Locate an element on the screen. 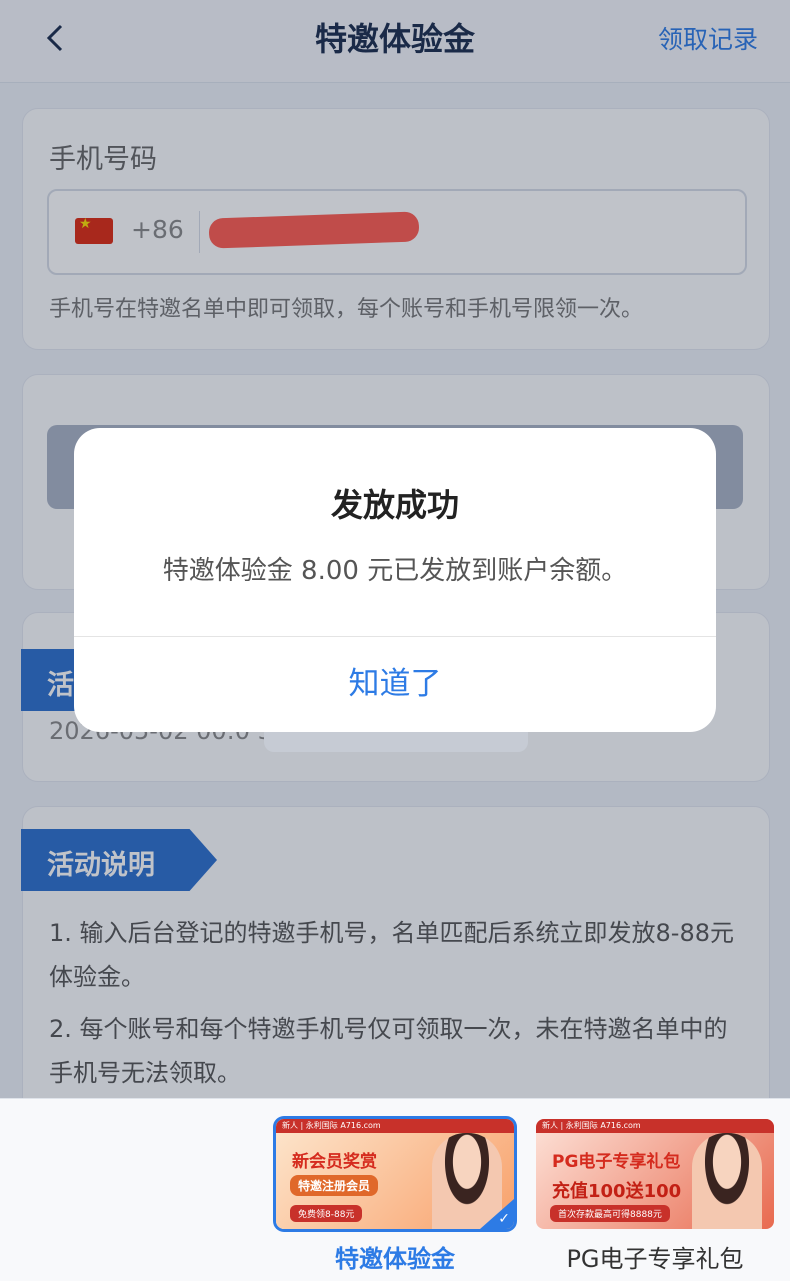  dialog-message: 特邀体验金 8.00 元已发放到账户余额。 is located at coordinates (395, 571).